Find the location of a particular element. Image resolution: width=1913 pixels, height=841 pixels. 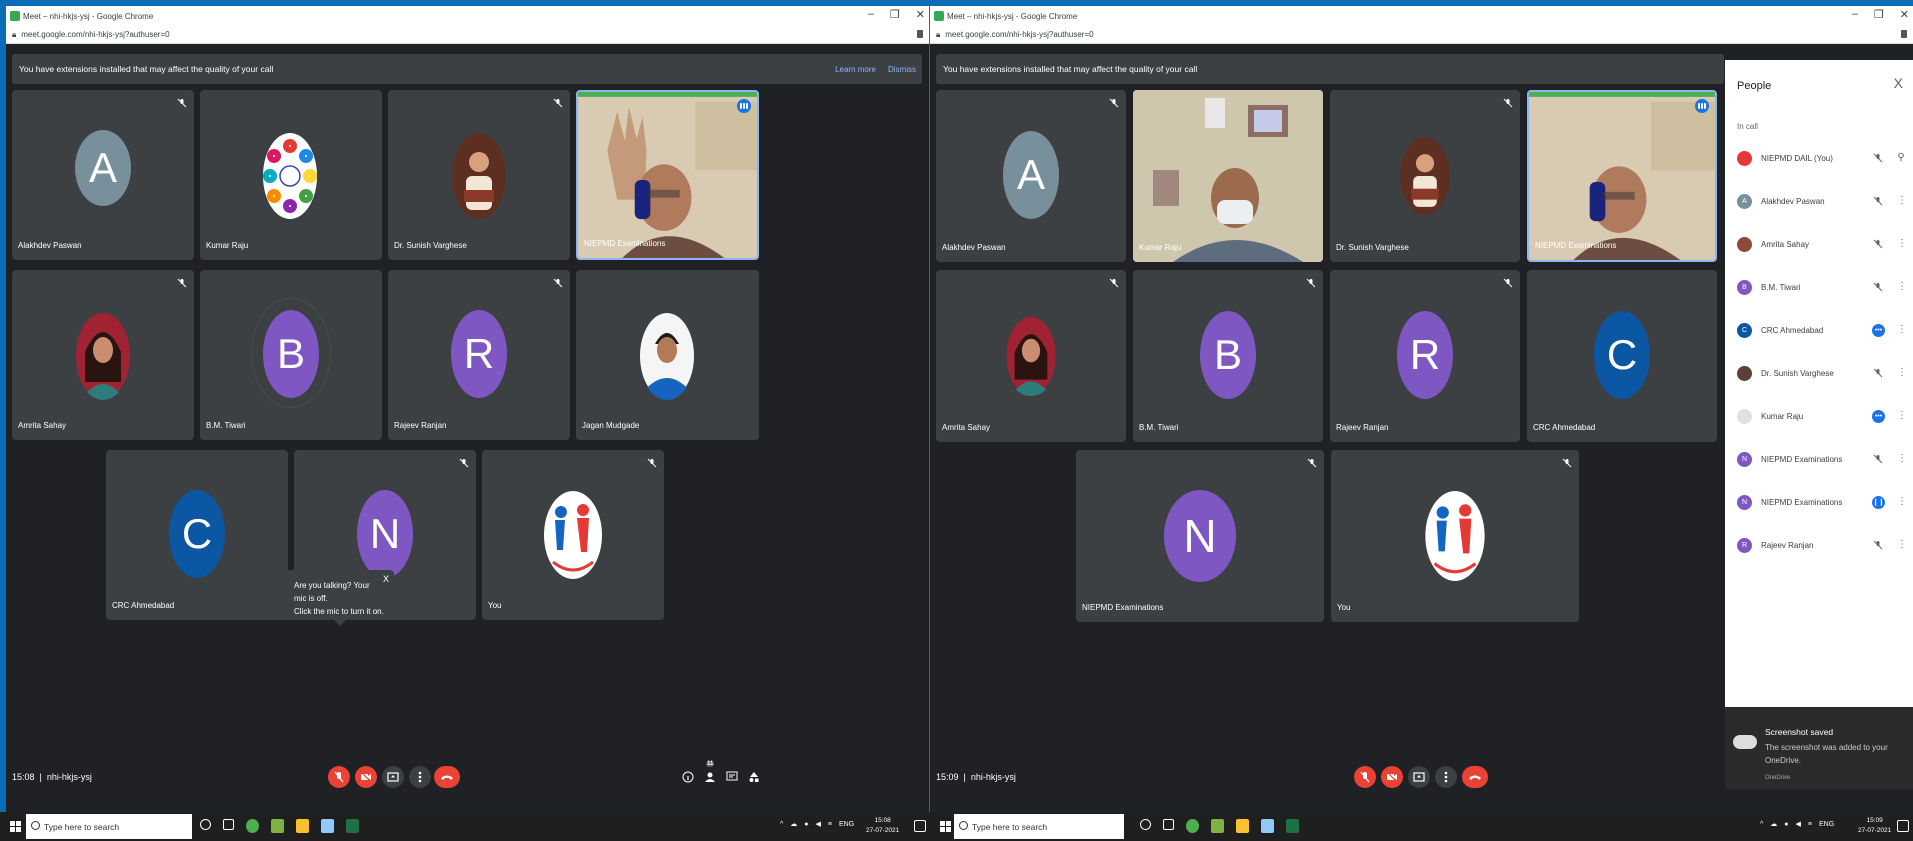

taskbar-clock: 15:08 27-07-2021 is located at coordinates (882, 826).